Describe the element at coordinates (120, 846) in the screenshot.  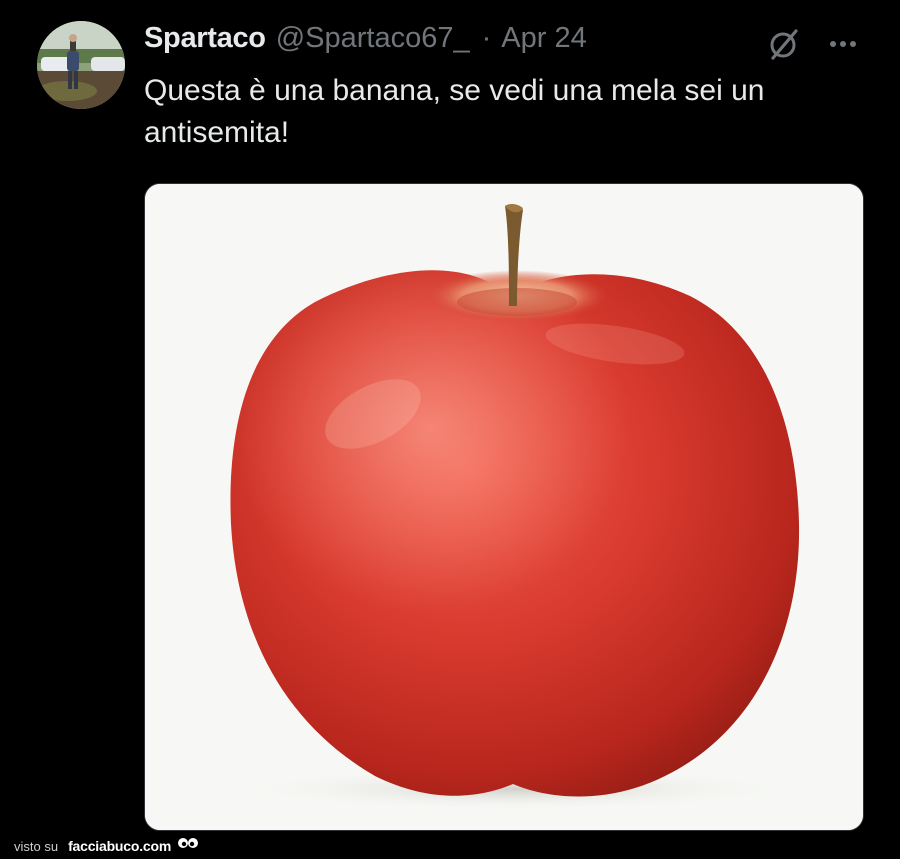
I see `watermark-brand: facciabuco.com` at that location.